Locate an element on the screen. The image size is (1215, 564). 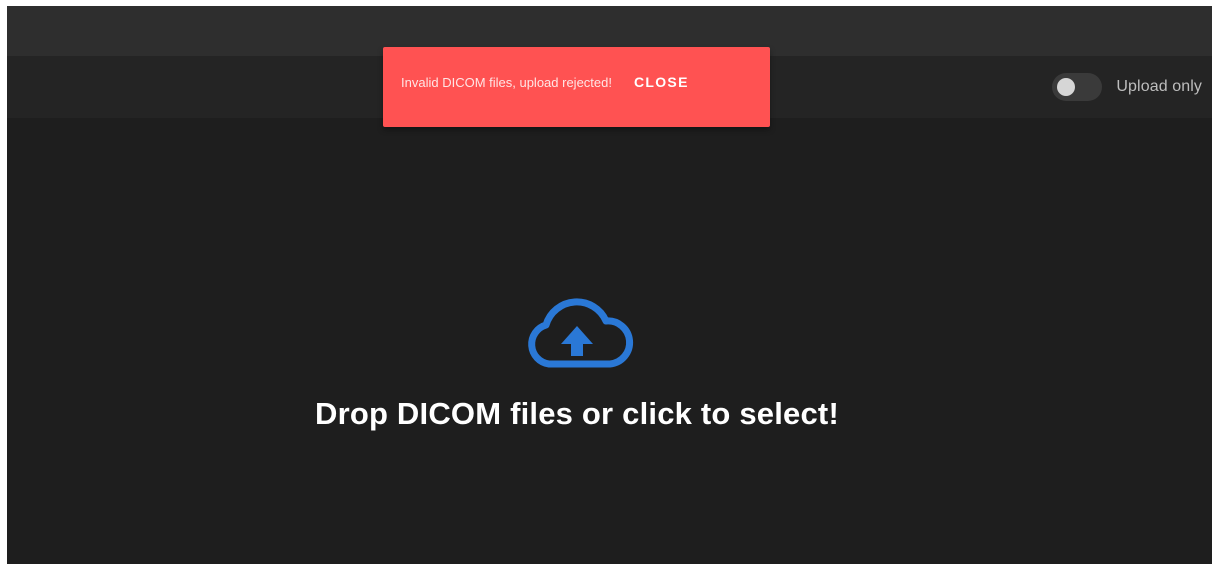
dropzone-text: Drop DICOM files or click to select! is located at coordinates (577, 413).